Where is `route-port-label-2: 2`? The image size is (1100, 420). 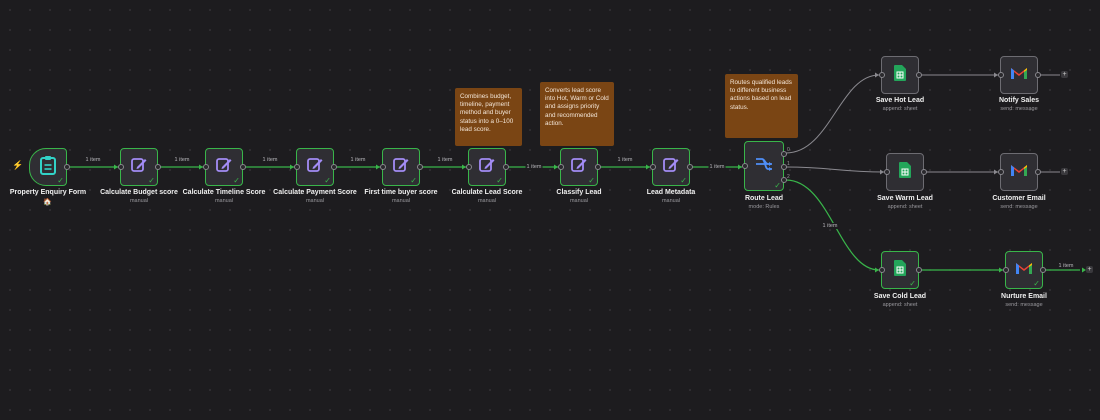 route-port-label-2: 2 is located at coordinates (788, 177).